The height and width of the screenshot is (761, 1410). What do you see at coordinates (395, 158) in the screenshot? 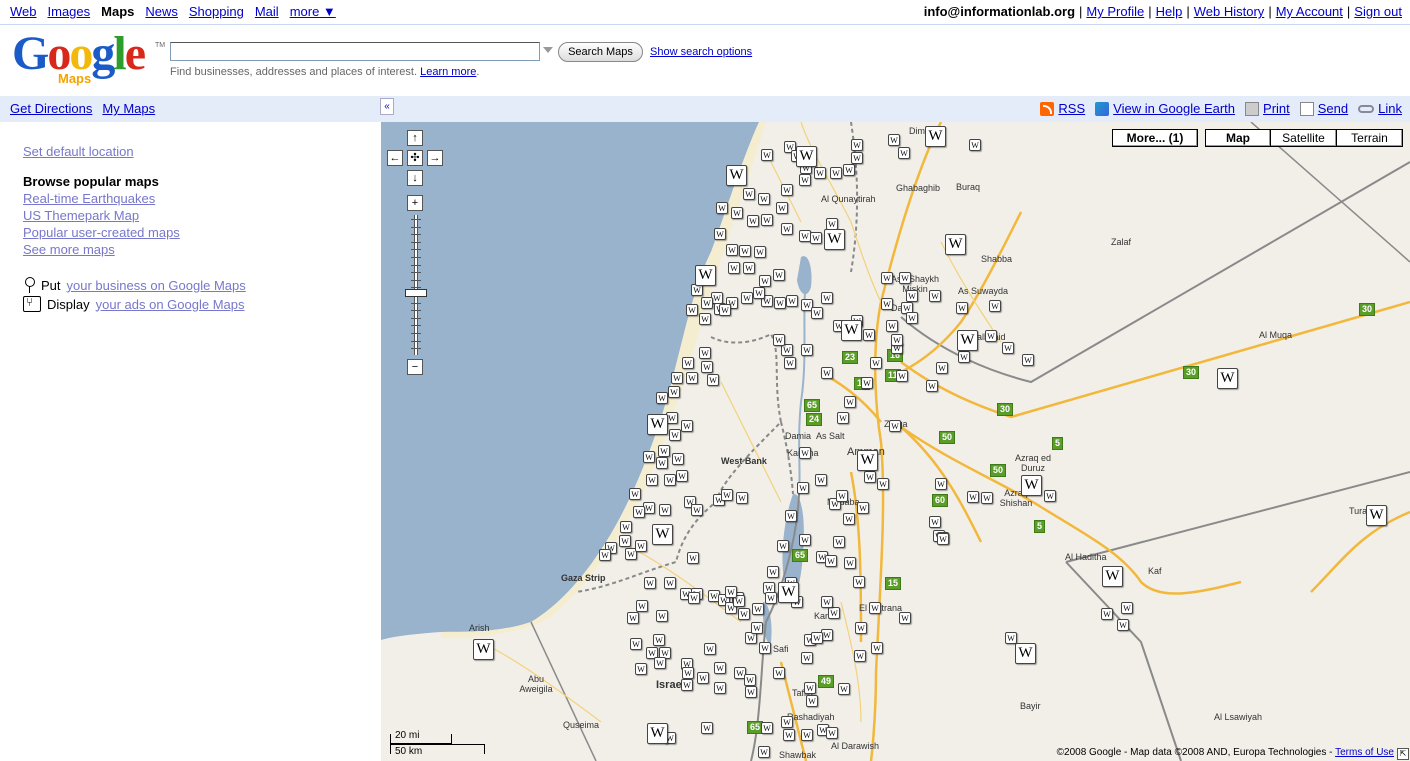
I see `pan-left-button: ←` at bounding box center [395, 158].